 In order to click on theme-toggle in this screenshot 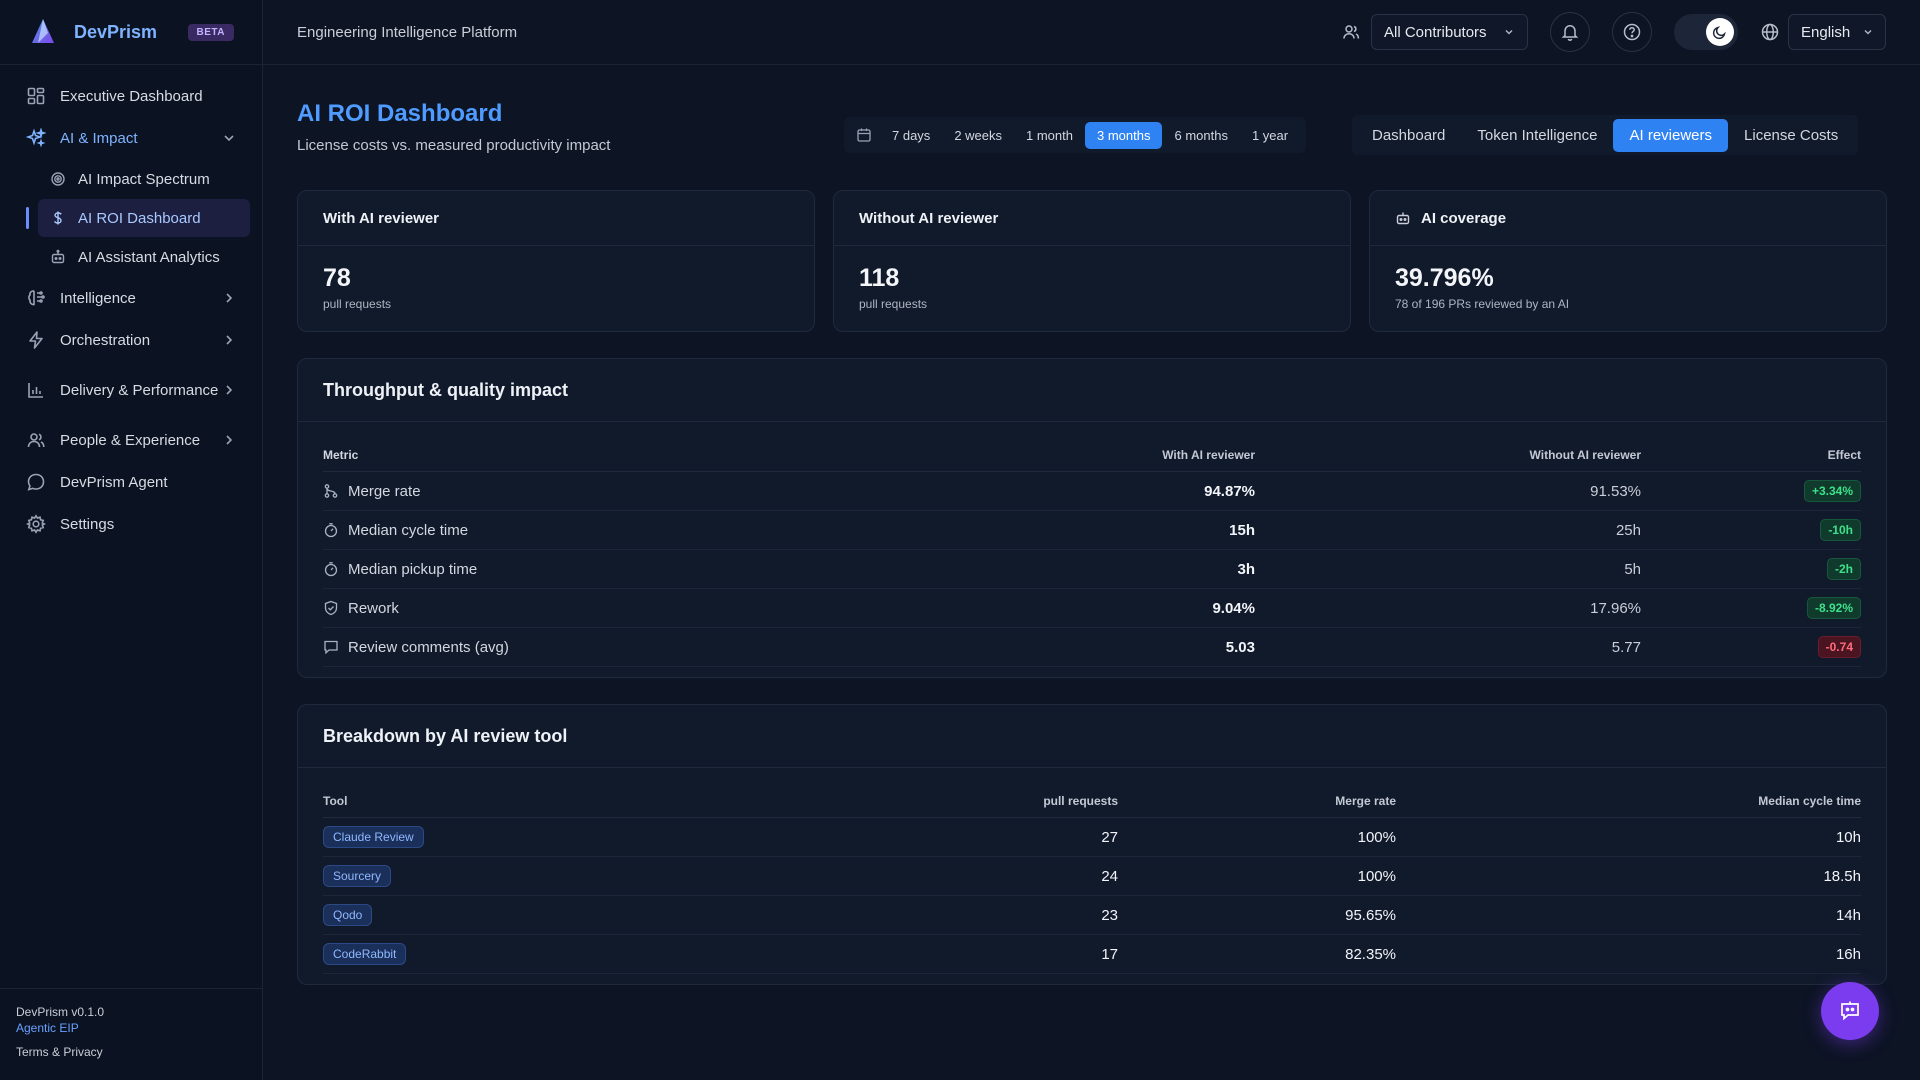, I will do `click(1706, 32)`.